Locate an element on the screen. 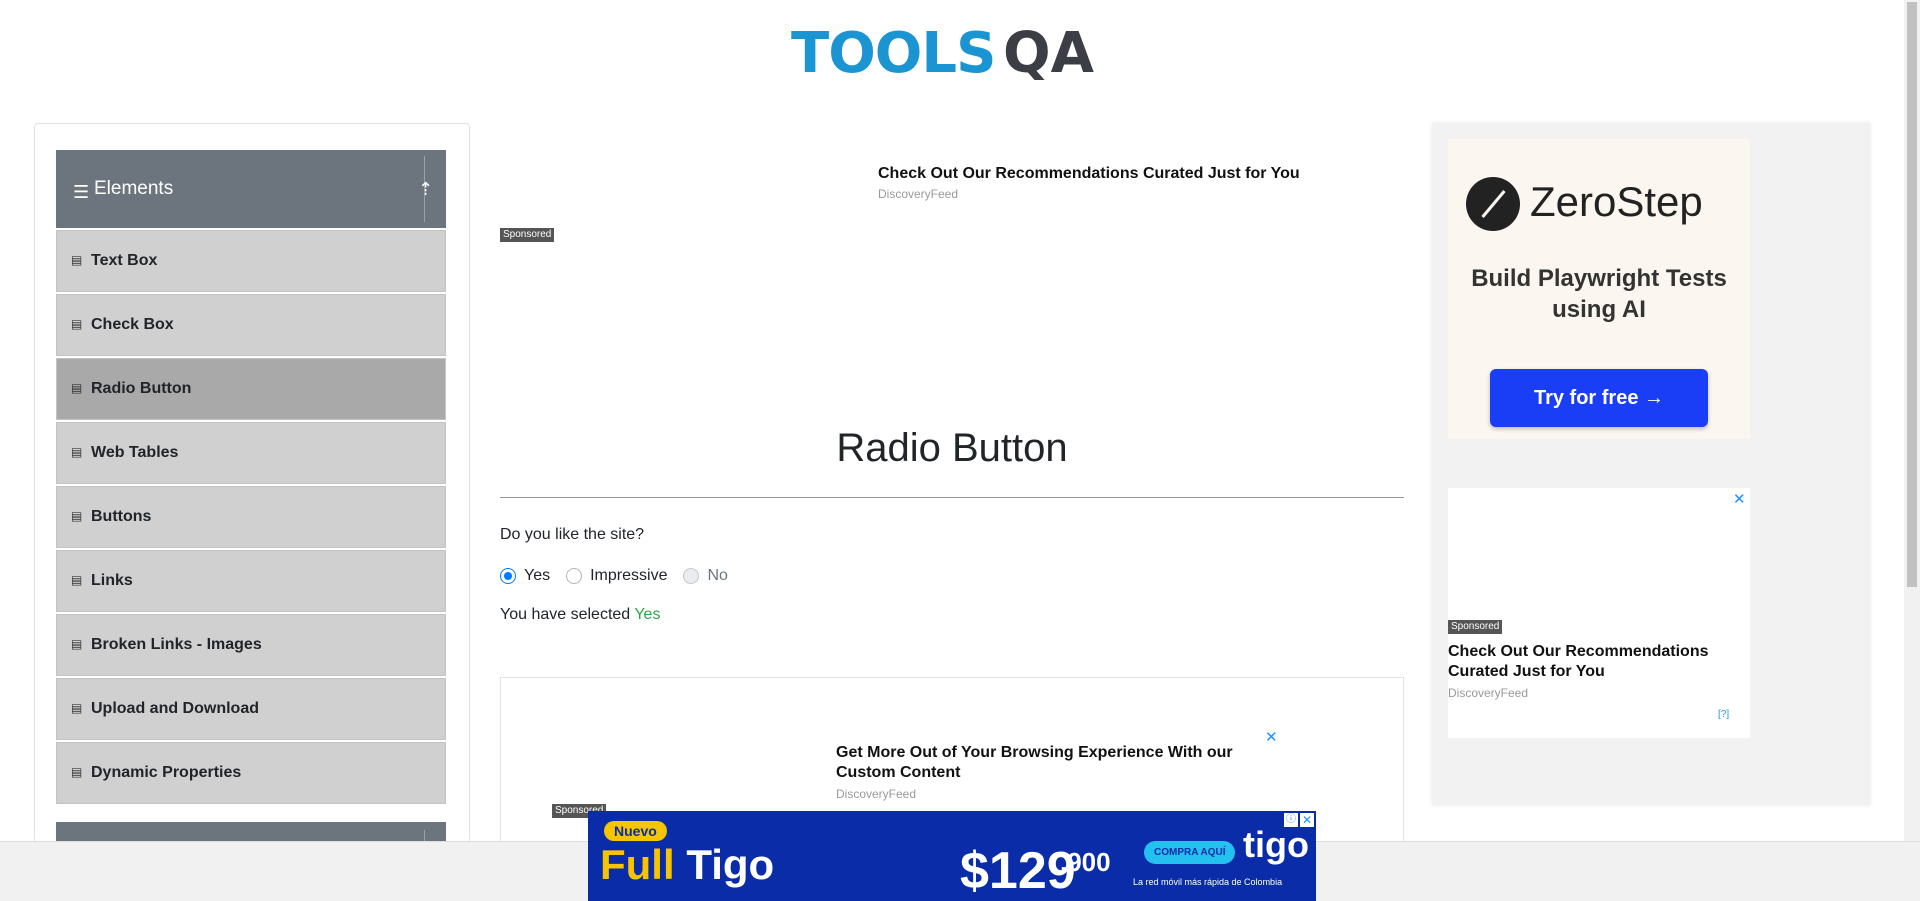 This screenshot has width=1920, height=901. sidebar-item-label: Upload and Download is located at coordinates (175, 708).